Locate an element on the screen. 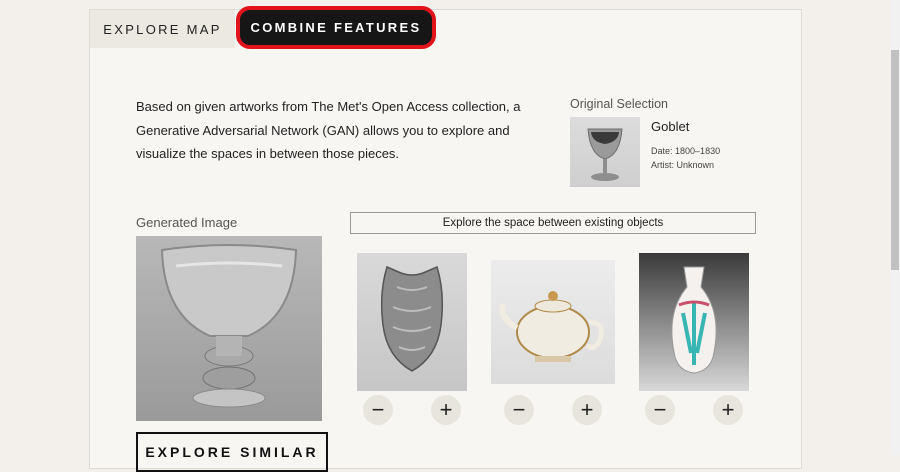  date-value: 1800–1830 is located at coordinates (698, 151).